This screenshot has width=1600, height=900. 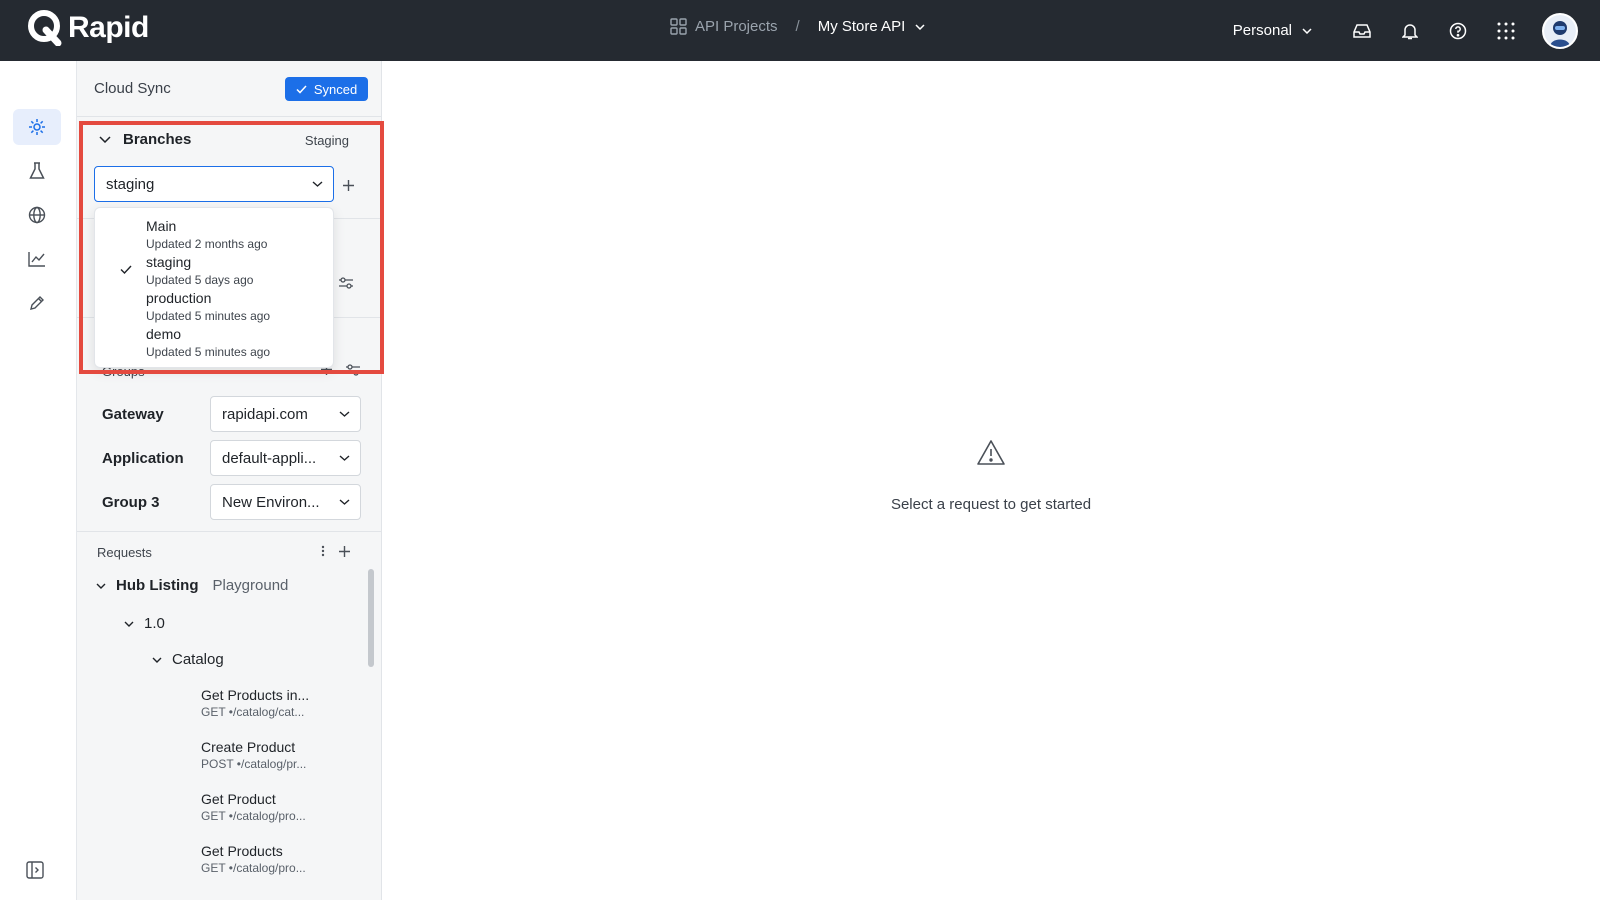 I want to click on nav-hub, so click(x=37, y=215).